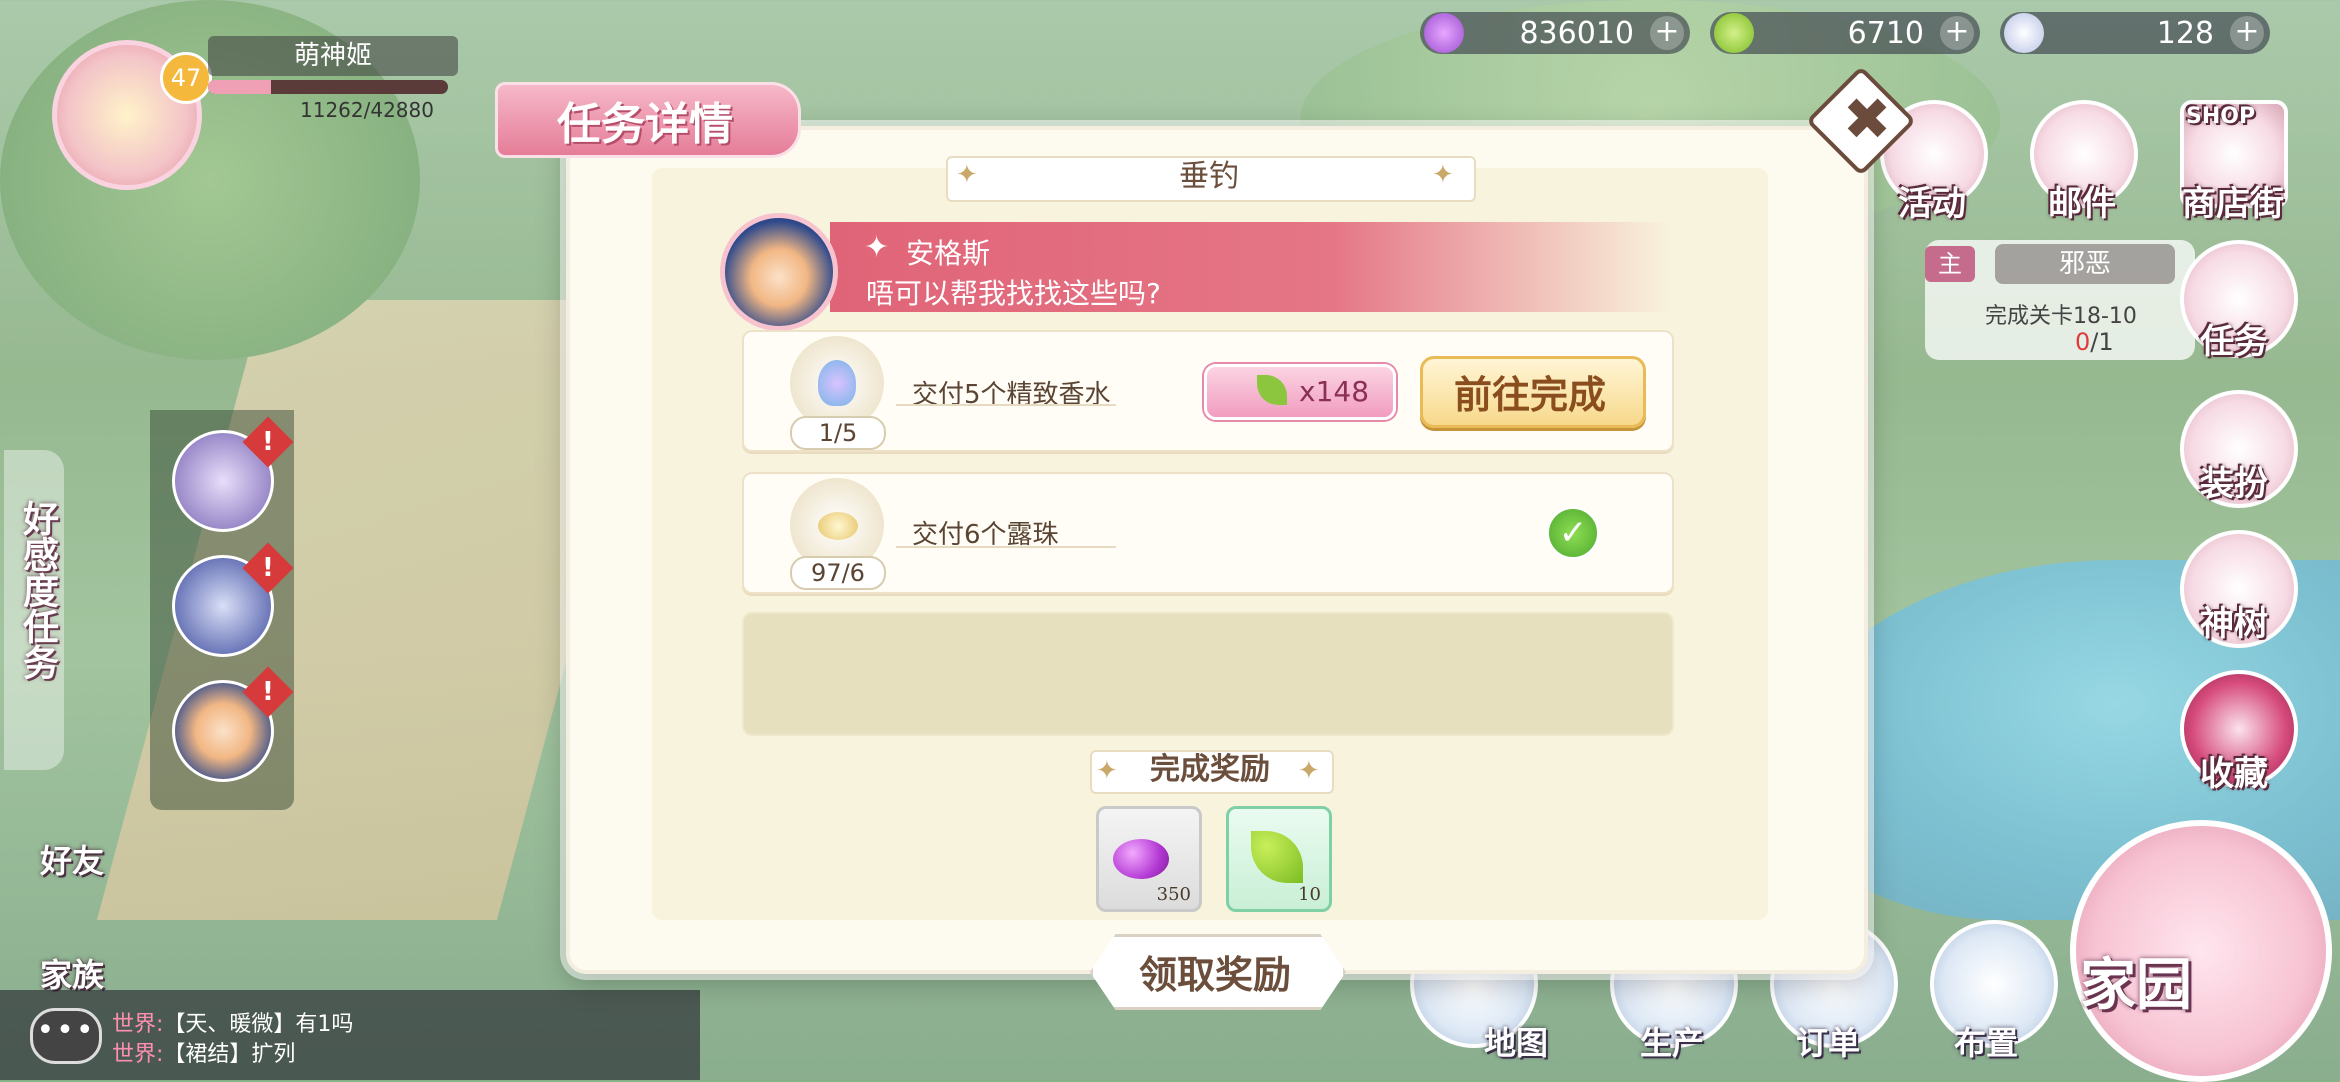 The image size is (2340, 1082). I want to click on activity-label: 活动, so click(1932, 204).